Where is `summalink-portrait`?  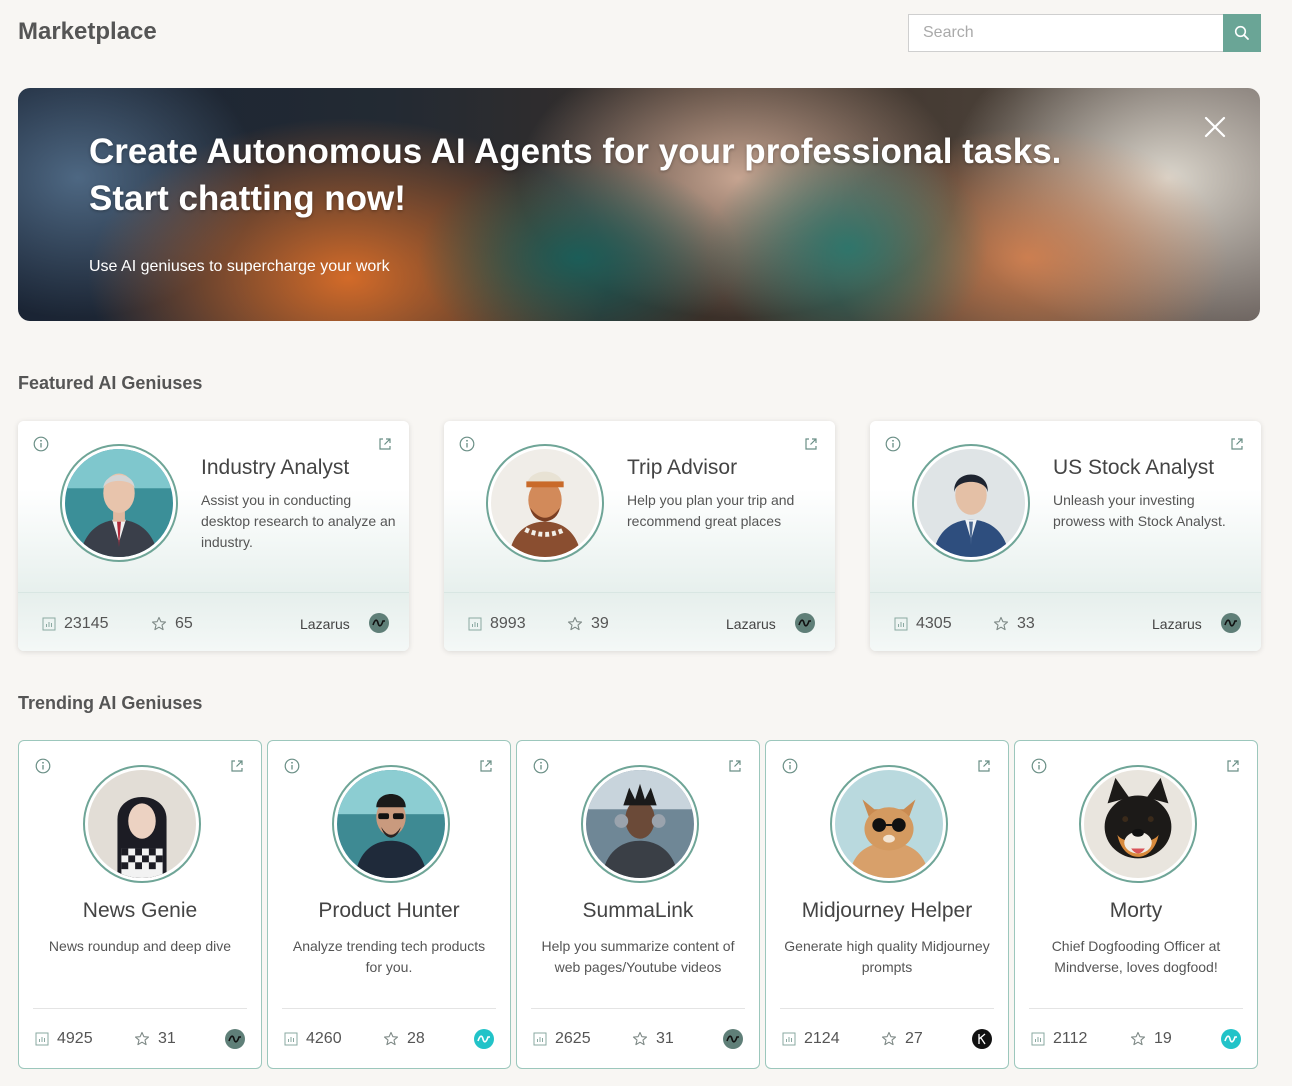 summalink-portrait is located at coordinates (640, 824).